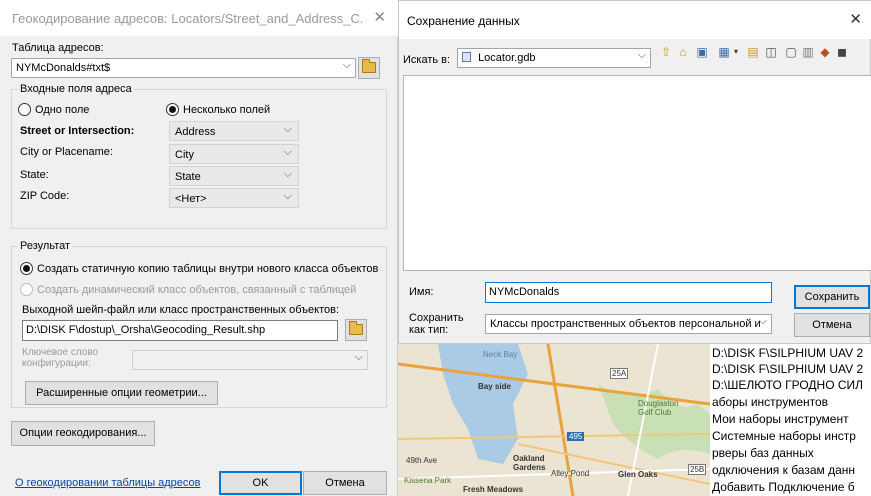  Describe the element at coordinates (250, 360) in the screenshot. I see `config-keyword-select: ⌵` at that location.